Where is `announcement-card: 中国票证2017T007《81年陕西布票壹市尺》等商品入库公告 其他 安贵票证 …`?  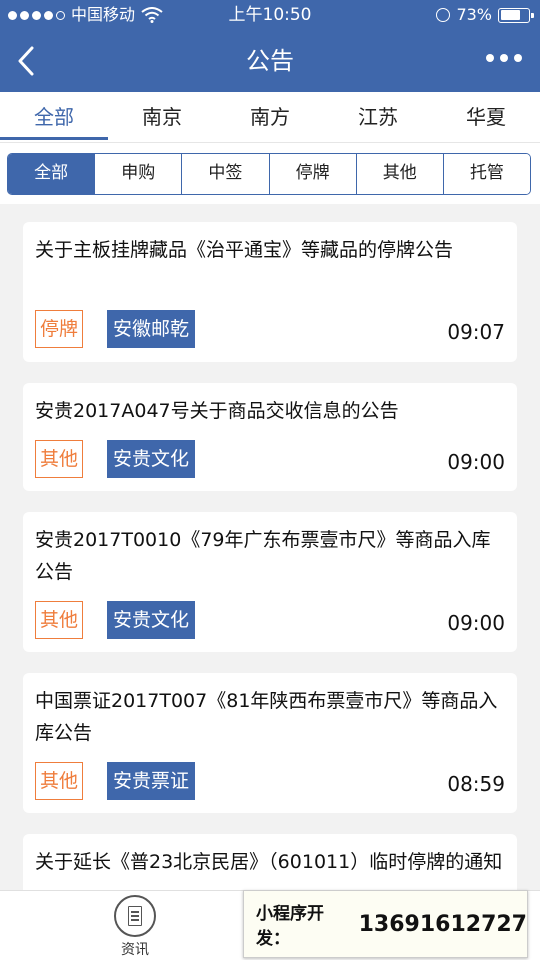 announcement-card: 中国票证2017T007《81年陕西布票壹市尺》等商品入库公告 其他 安贵票证 … is located at coordinates (270, 743).